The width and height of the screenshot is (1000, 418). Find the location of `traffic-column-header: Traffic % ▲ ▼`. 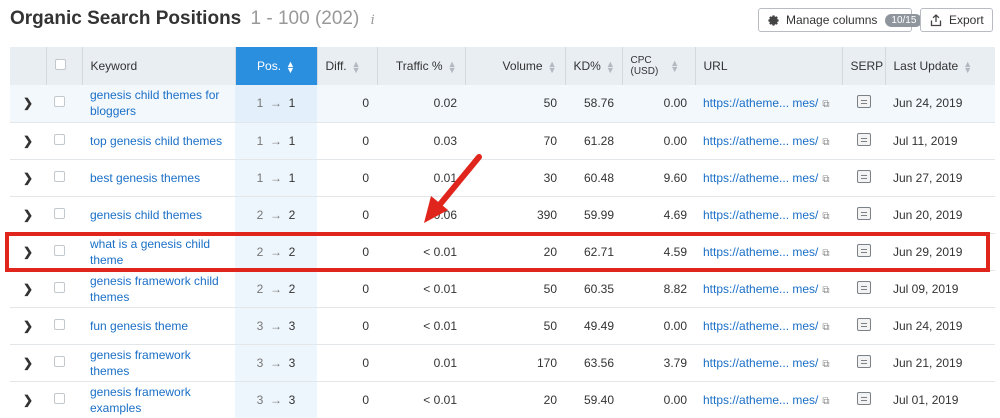

traffic-column-header: Traffic % ▲ ▼ is located at coordinates (421, 66).